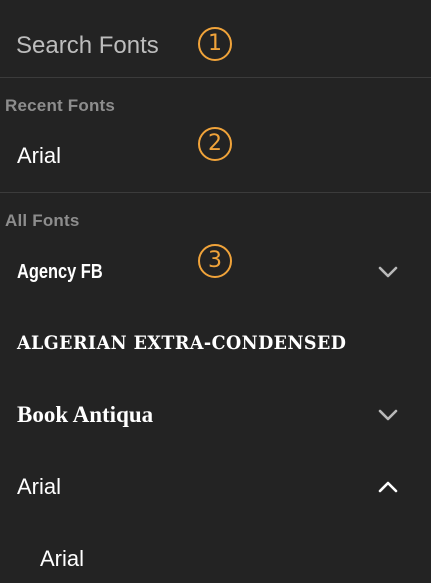  I want to click on font-item-arial: Arial, so click(215, 487).